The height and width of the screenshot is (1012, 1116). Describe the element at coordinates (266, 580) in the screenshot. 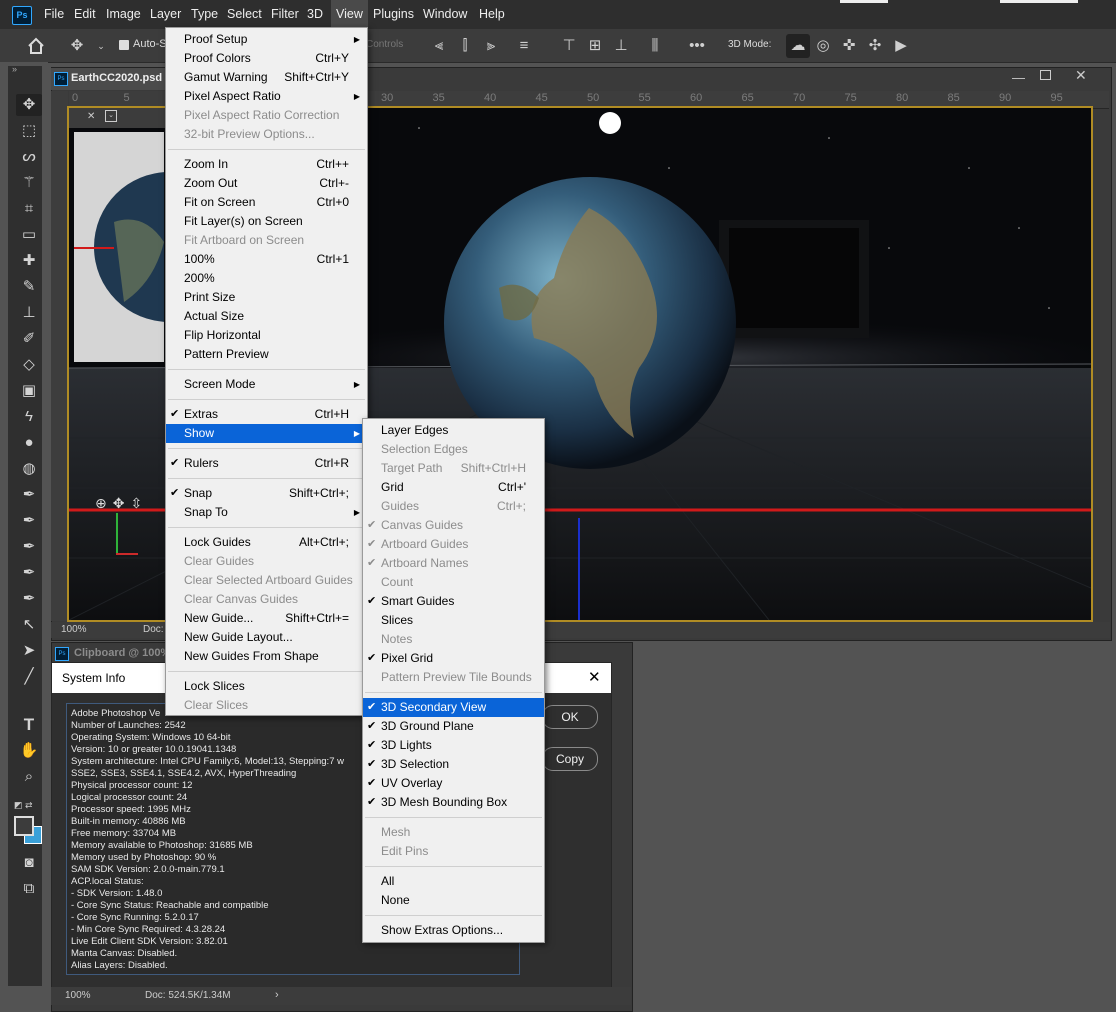

I see `menu-item-clear-selected-artboard-guides: Clear Selected Artboard Guides` at that location.